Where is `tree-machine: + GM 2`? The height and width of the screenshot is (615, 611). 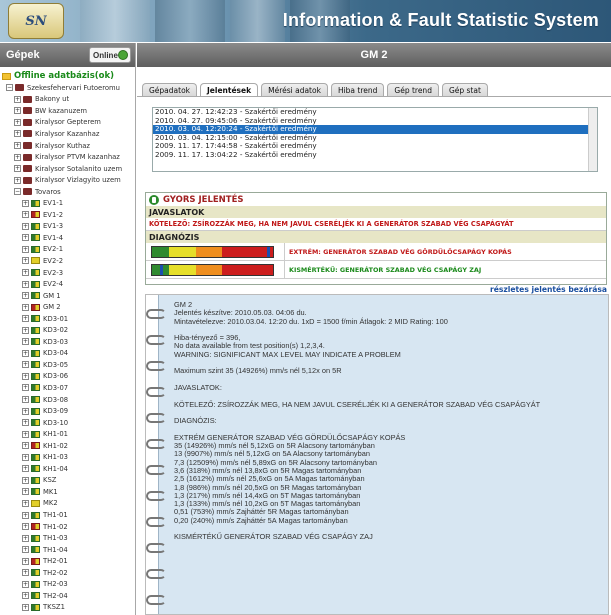
tree-machine: + GM 2 is located at coordinates (67, 307).